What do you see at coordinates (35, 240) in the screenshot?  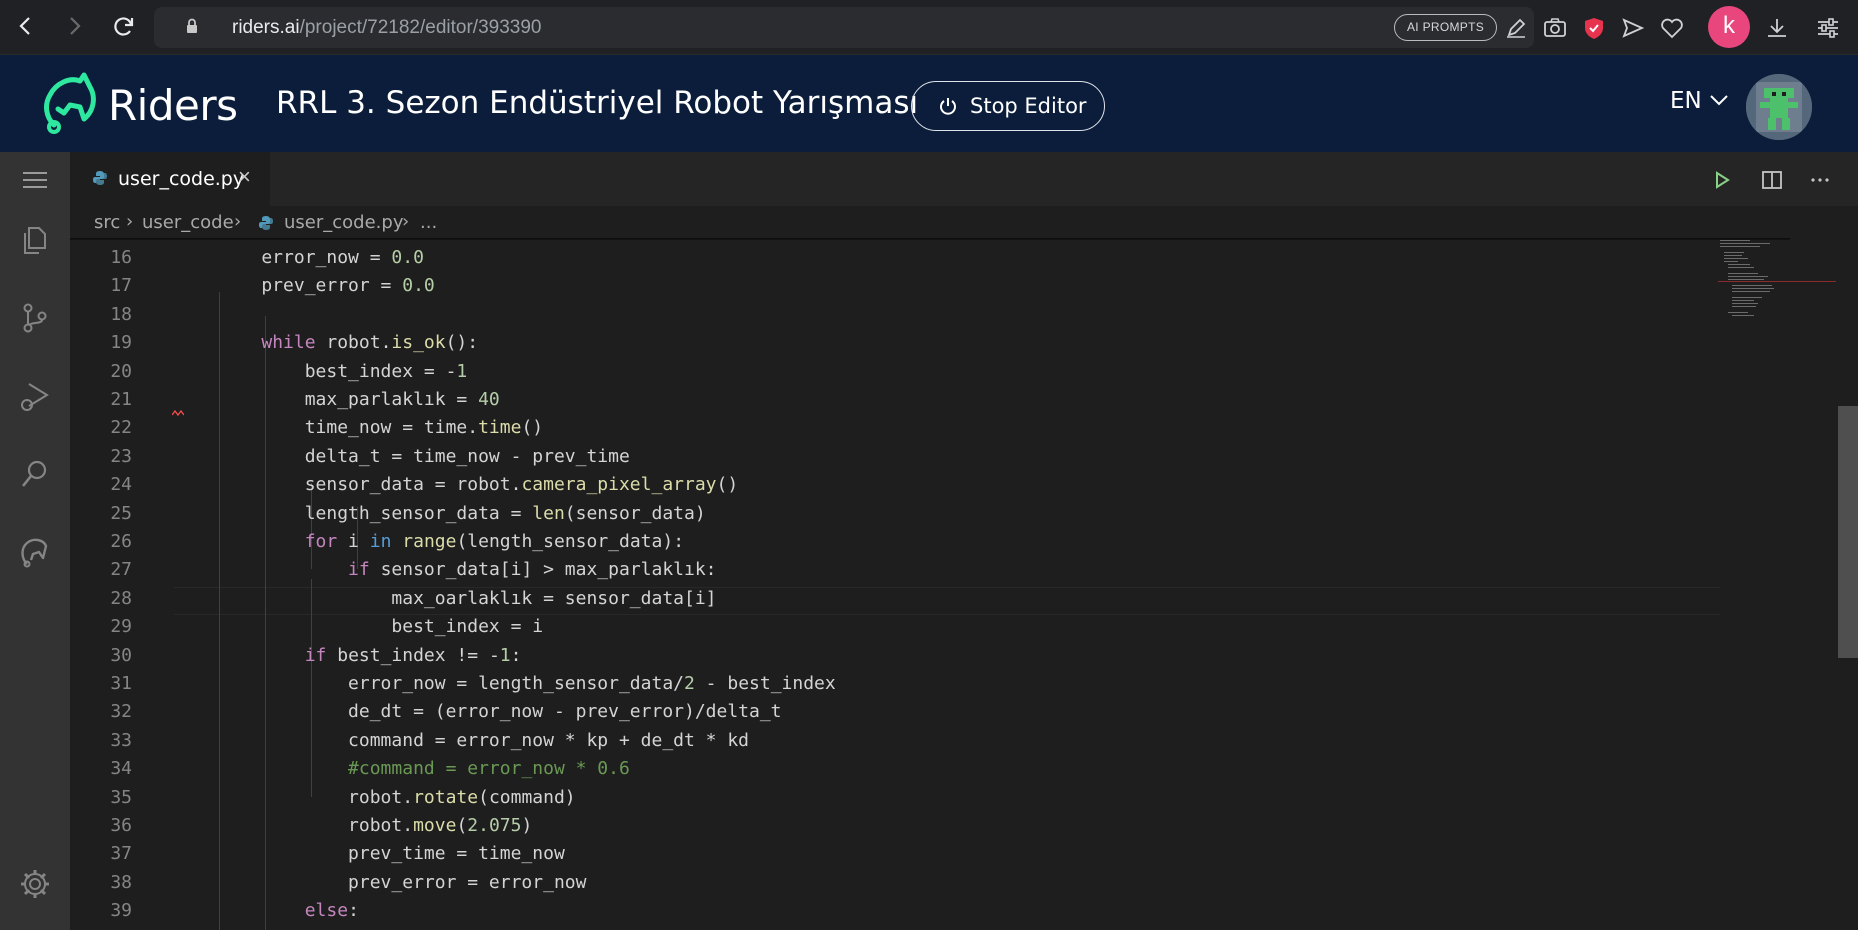 I see `files-icon` at bounding box center [35, 240].